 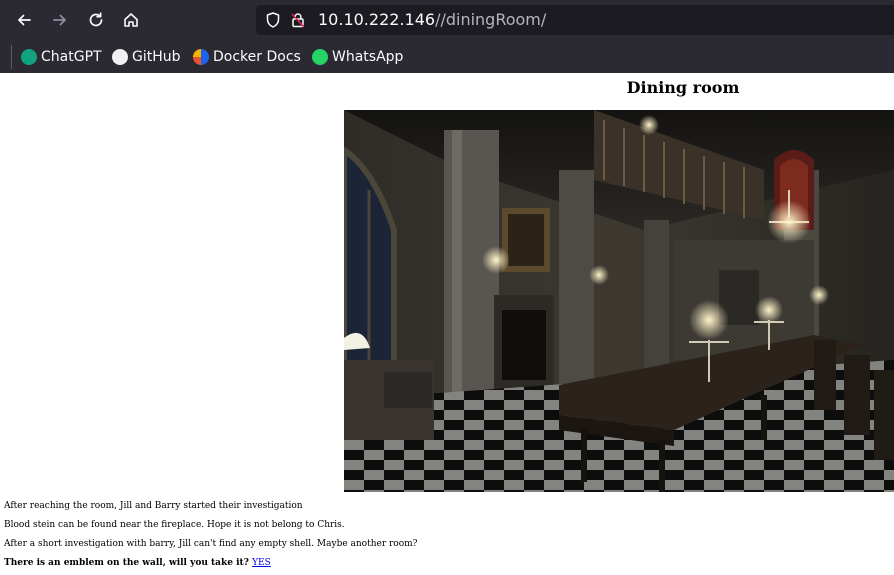 I want to click on browser-toolbar: 10.10.222.146//diningRoom/, so click(x=447, y=20).